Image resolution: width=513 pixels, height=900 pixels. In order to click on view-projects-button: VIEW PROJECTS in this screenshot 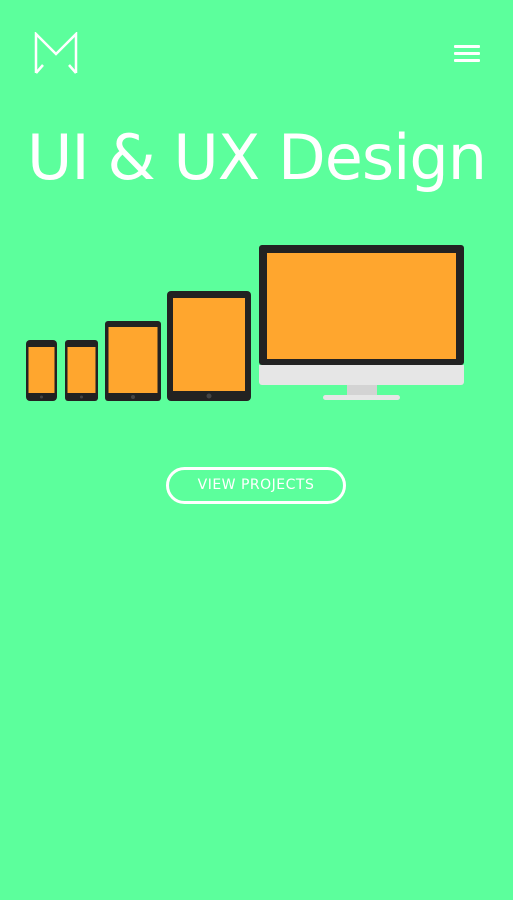, I will do `click(256, 485)`.